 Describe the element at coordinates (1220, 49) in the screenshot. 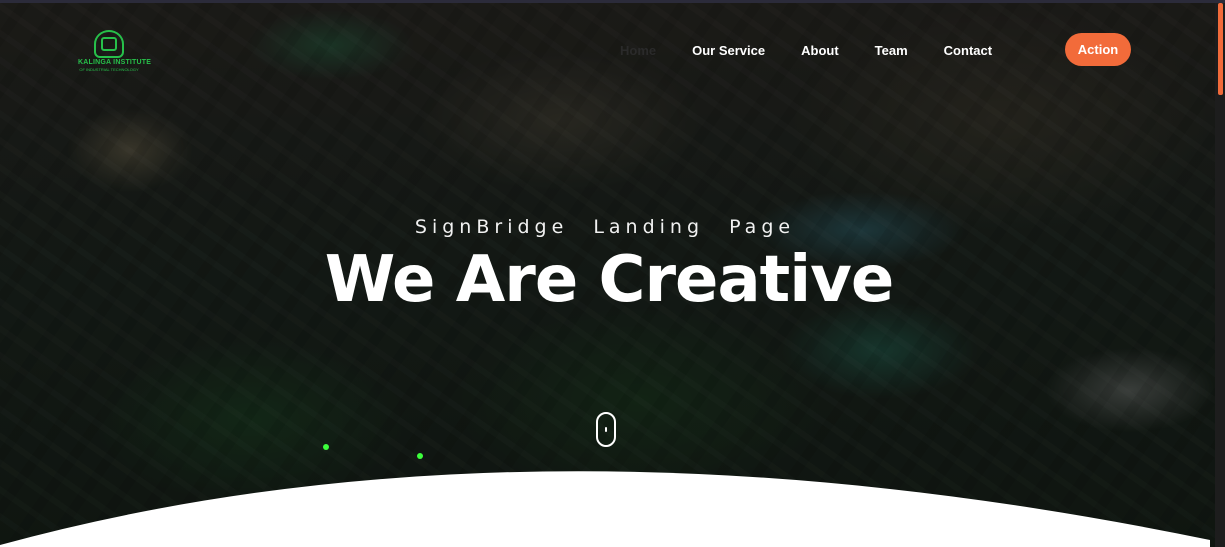

I see `scrollbar-thumb` at that location.